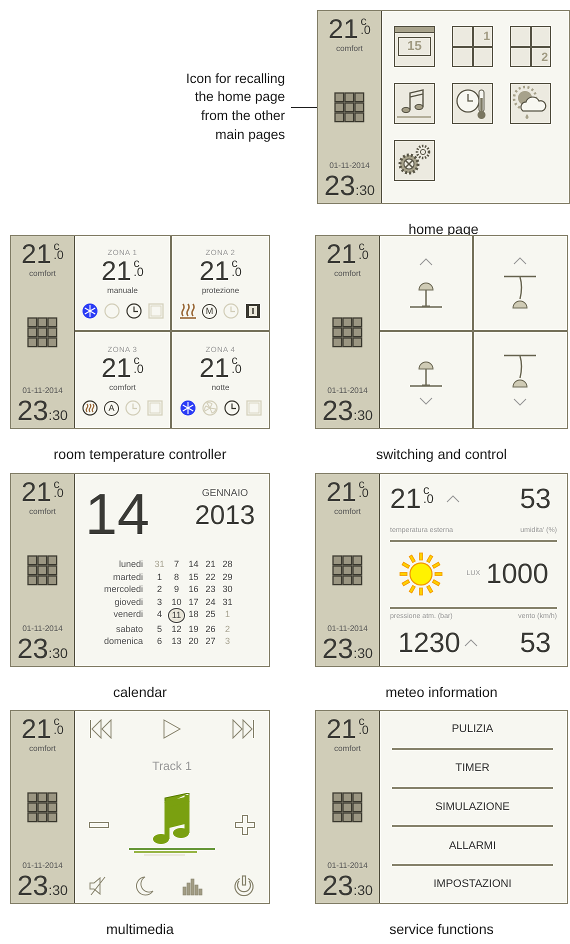 Image resolution: width=570 pixels, height=944 pixels. Describe the element at coordinates (472, 768) in the screenshot. I see `service-menu-item: TIMER` at that location.